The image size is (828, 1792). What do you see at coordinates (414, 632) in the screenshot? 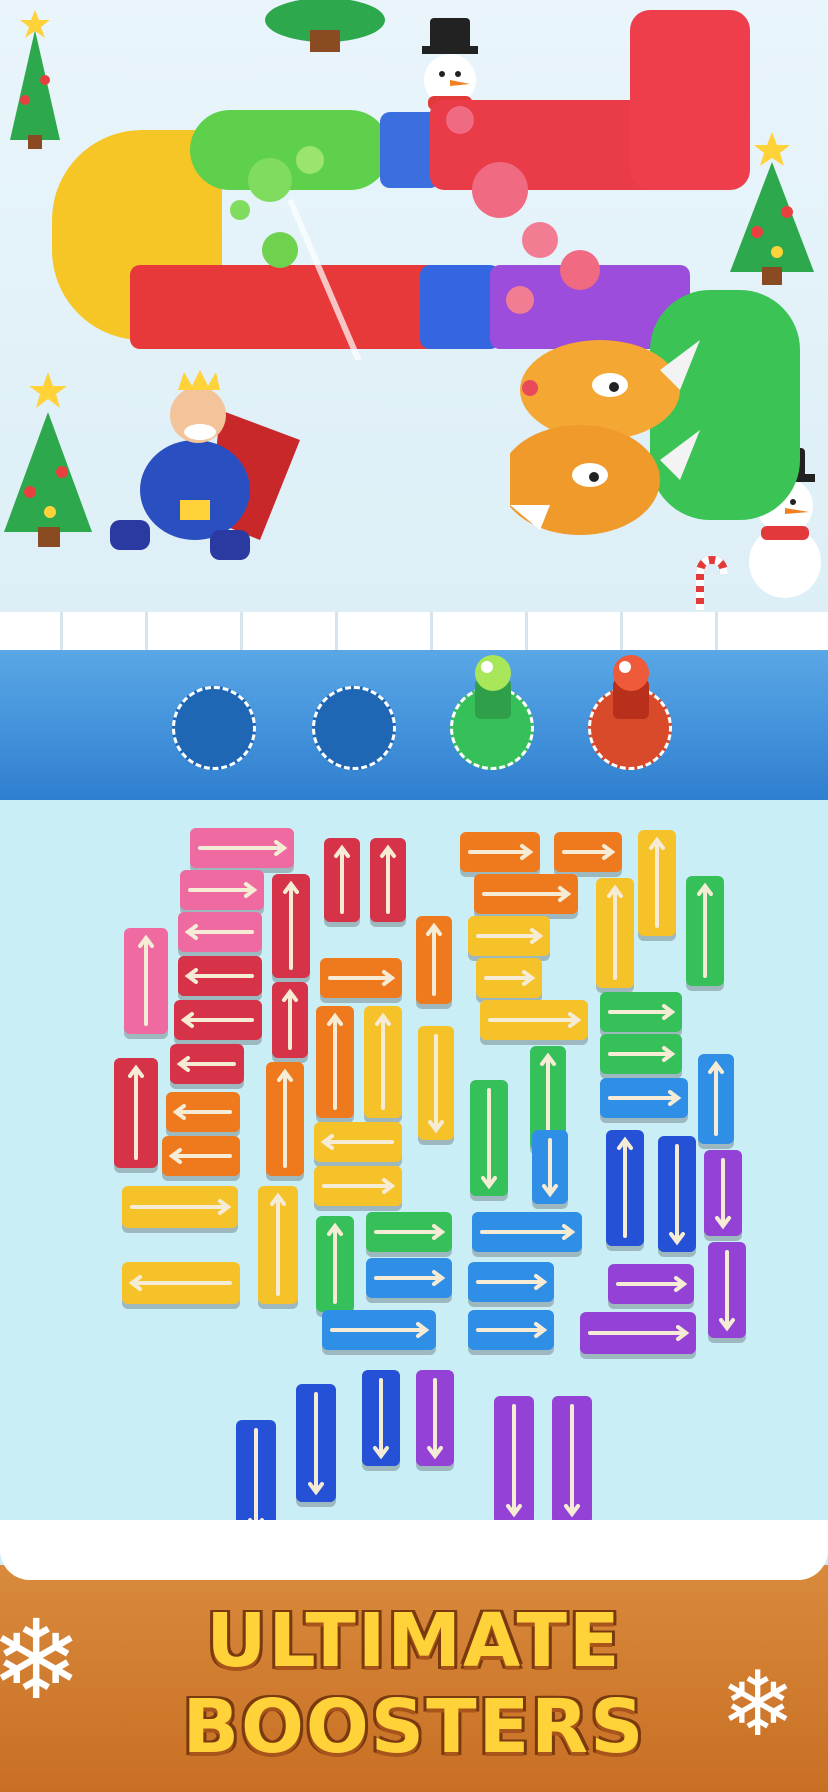
I see `ice-ledge` at bounding box center [414, 632].